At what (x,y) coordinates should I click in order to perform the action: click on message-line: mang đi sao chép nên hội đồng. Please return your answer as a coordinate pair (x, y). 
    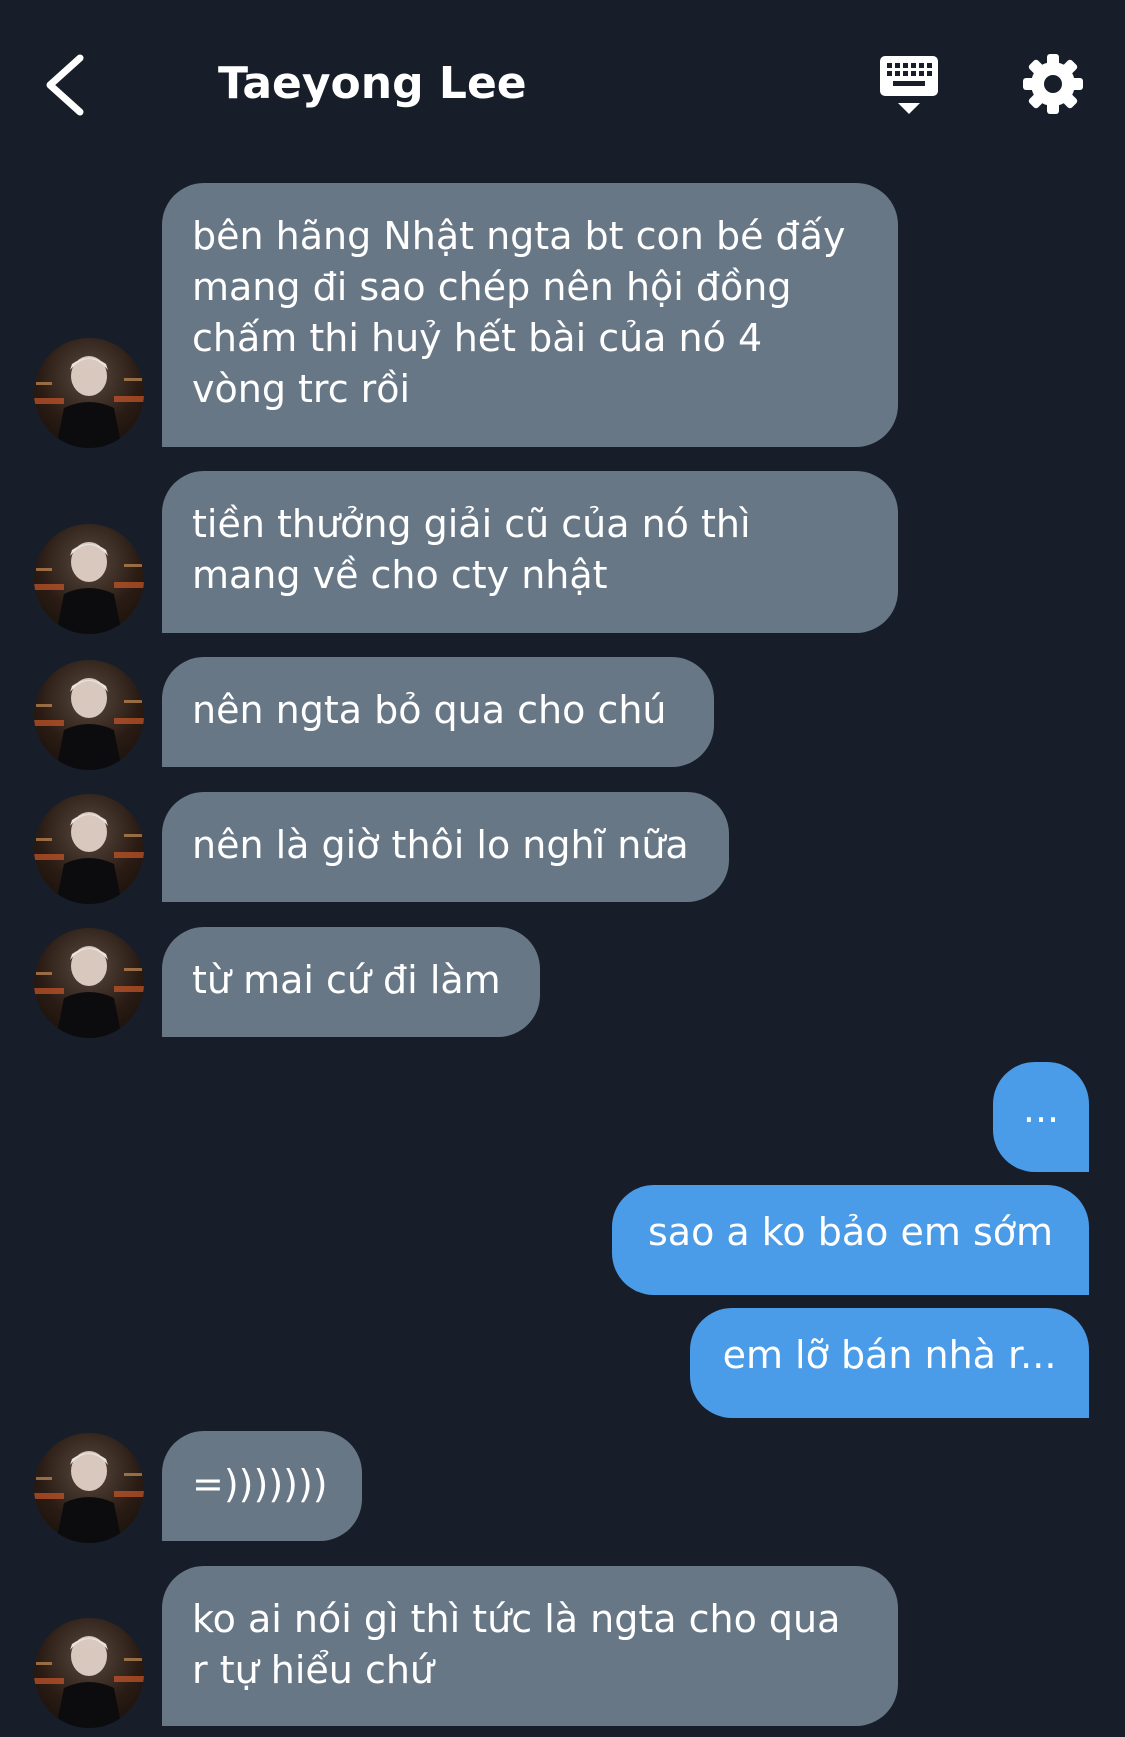
    Looking at the image, I should click on (492, 287).